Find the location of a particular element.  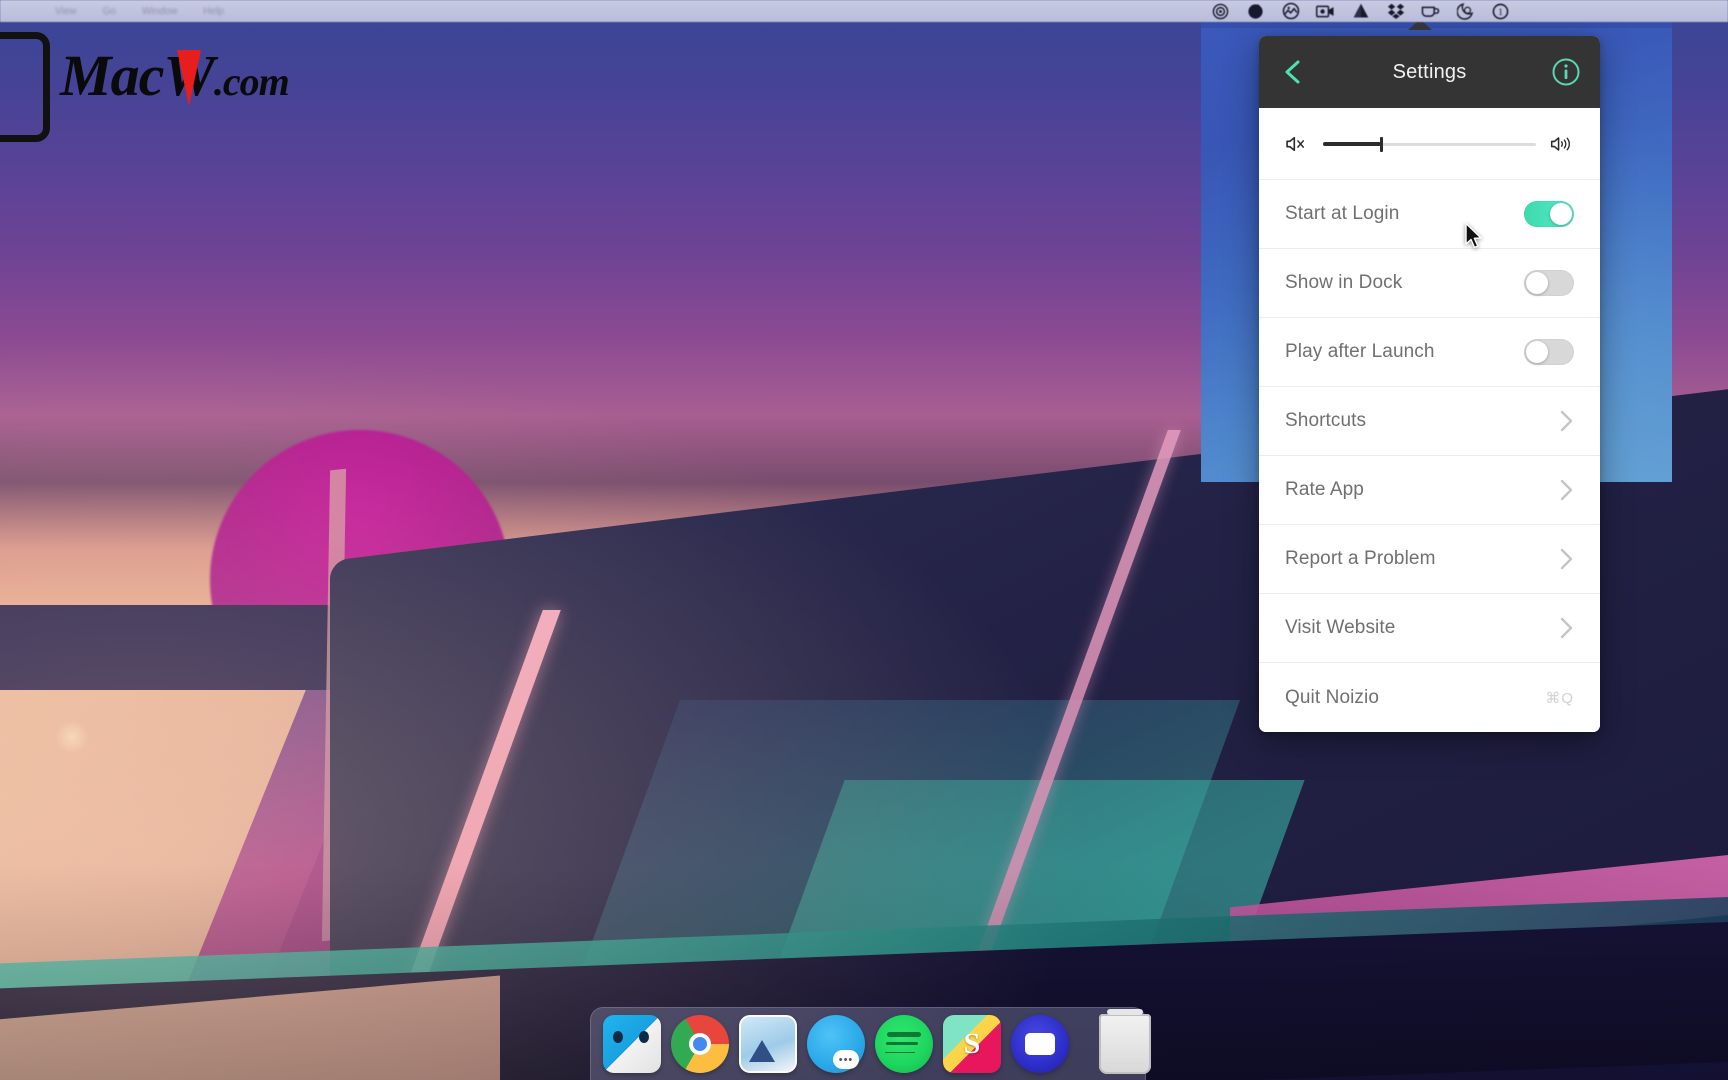

toggle-play-after-launch is located at coordinates (1549, 352).